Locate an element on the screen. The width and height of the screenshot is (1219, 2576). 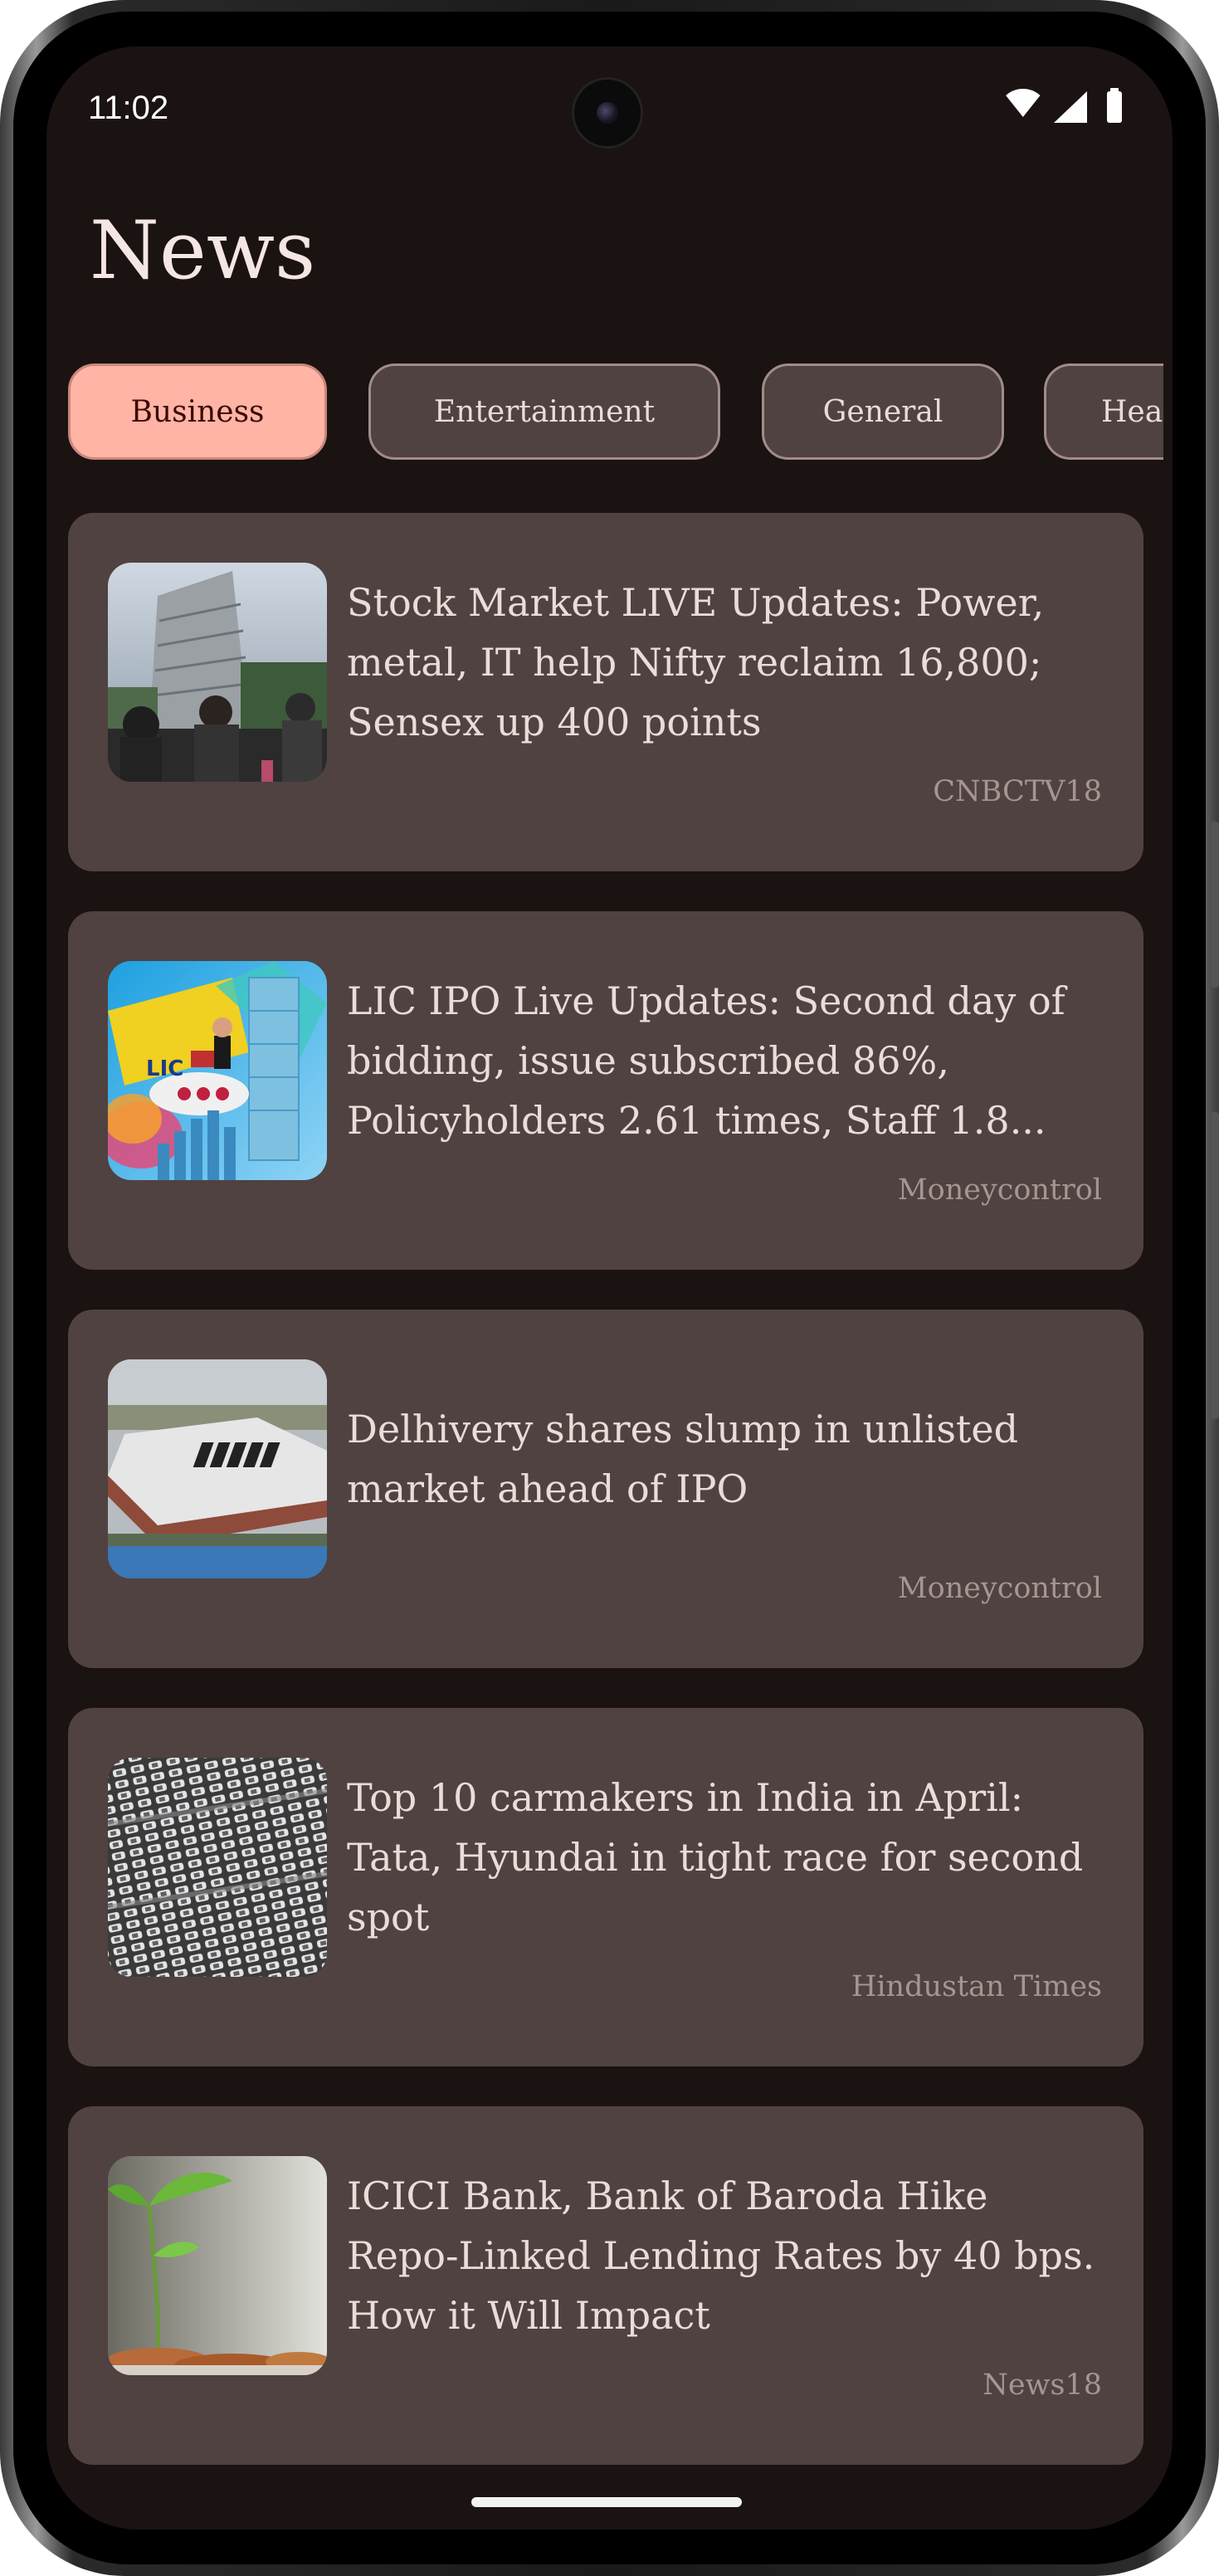
article-source: News18 is located at coordinates (1042, 2385).